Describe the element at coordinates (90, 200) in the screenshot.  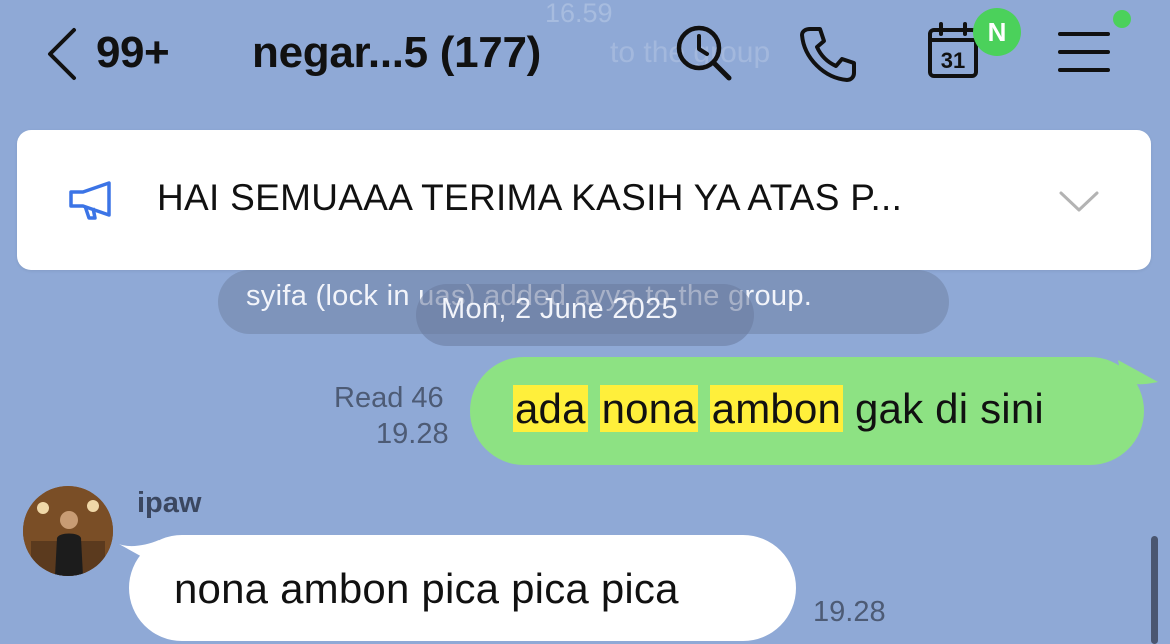
I see `megaphone-icon` at that location.